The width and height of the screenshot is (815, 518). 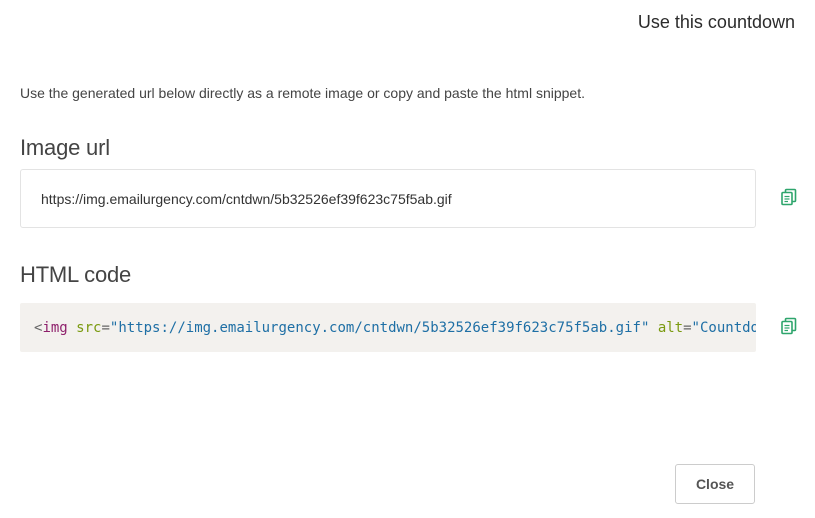 I want to click on code-quote-open: ", so click(x=114, y=327).